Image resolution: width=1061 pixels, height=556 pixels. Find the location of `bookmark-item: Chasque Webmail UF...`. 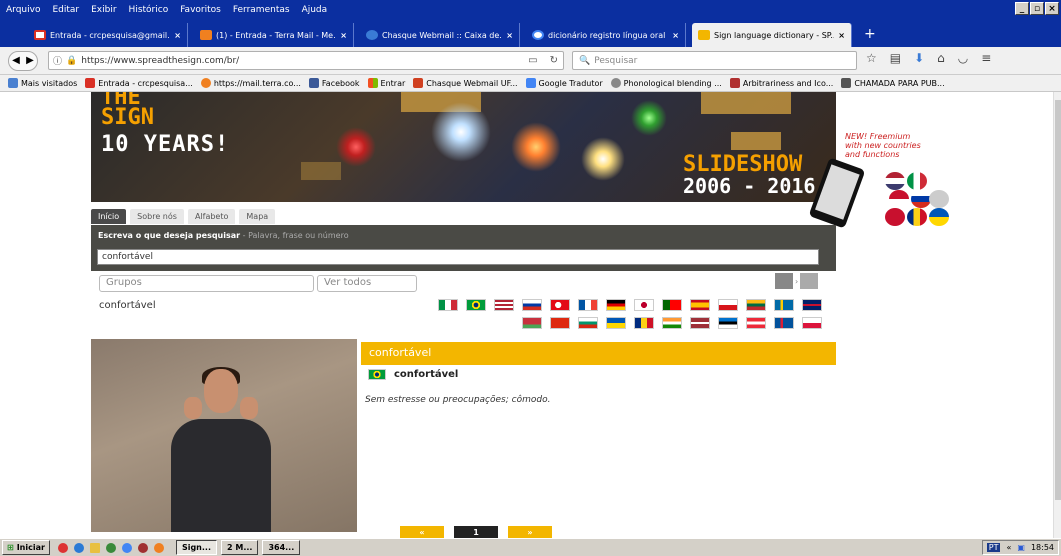

bookmark-item: Chasque Webmail UF... is located at coordinates (465, 83).